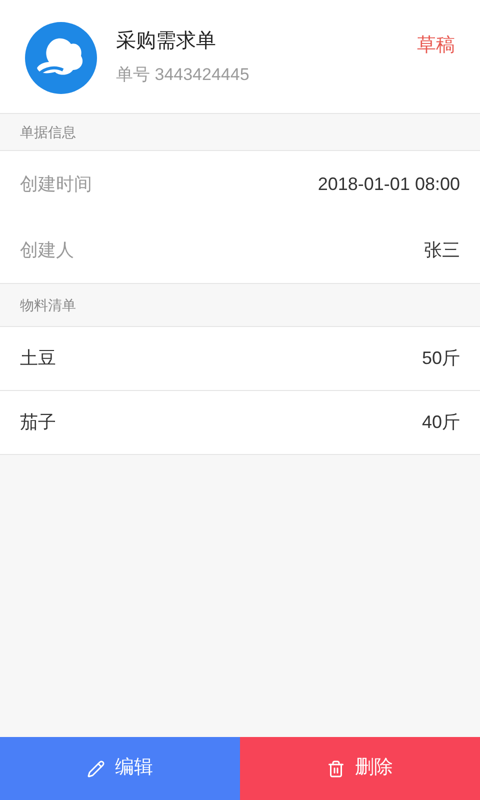 The height and width of the screenshot is (800, 480). What do you see at coordinates (441, 358) in the screenshot?
I see `material-quantity: 50斤` at bounding box center [441, 358].